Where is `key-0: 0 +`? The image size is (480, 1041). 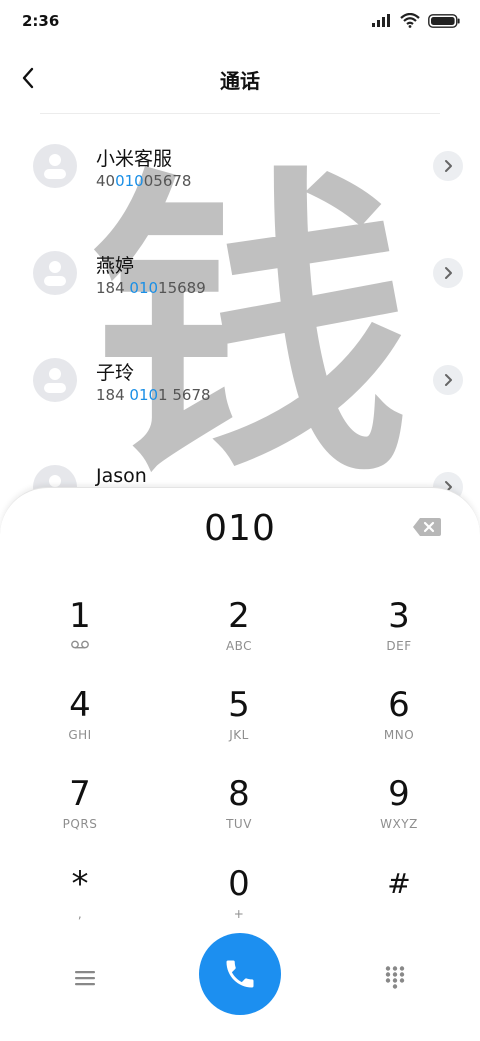
key-0: 0 + is located at coordinates (239, 904).